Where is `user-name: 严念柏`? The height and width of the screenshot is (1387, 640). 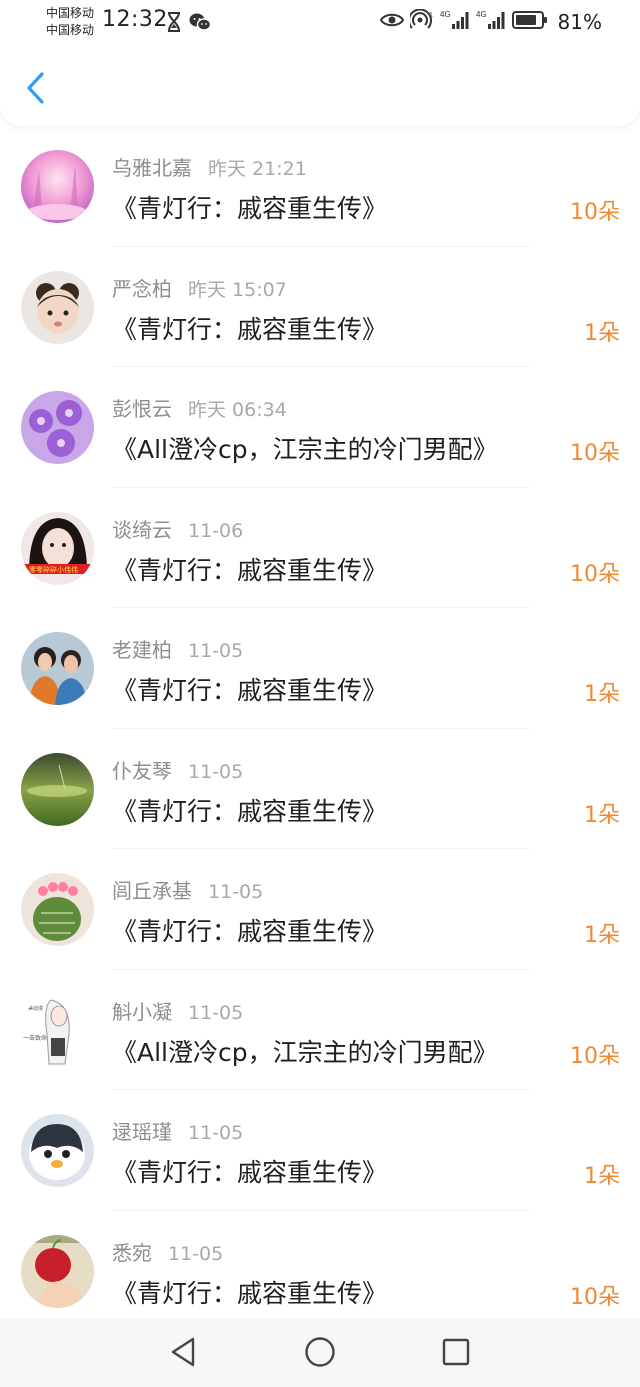 user-name: 严念柏 is located at coordinates (142, 288).